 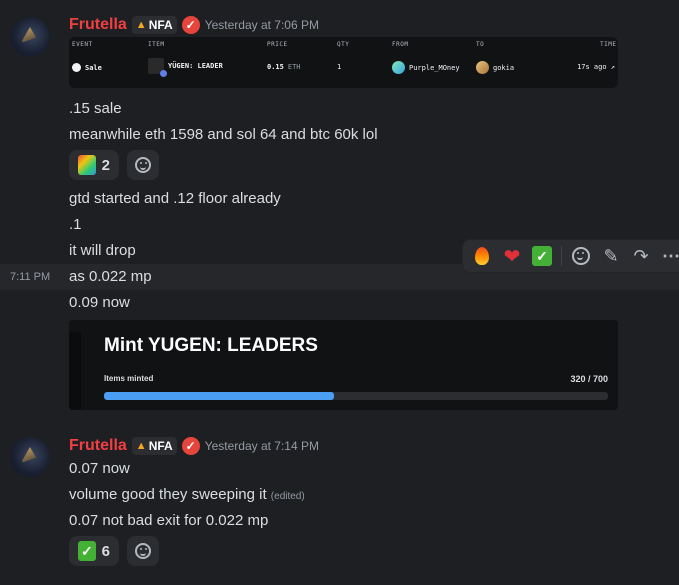 I want to click on message-text: volume good they sweeping it (edited), so click(x=187, y=494).